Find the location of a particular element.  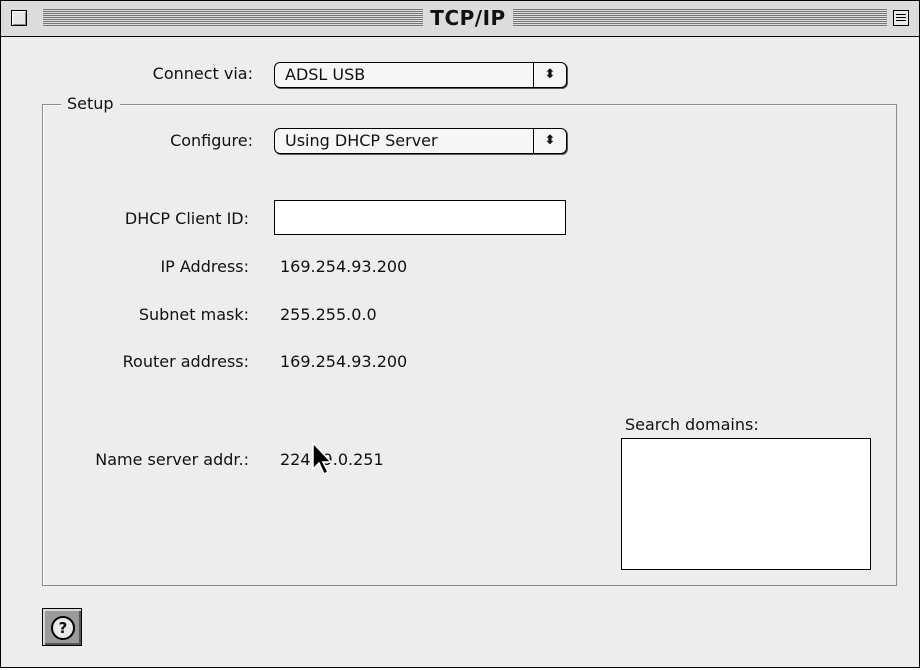

router-address-label: Router address: is located at coordinates (185, 361).